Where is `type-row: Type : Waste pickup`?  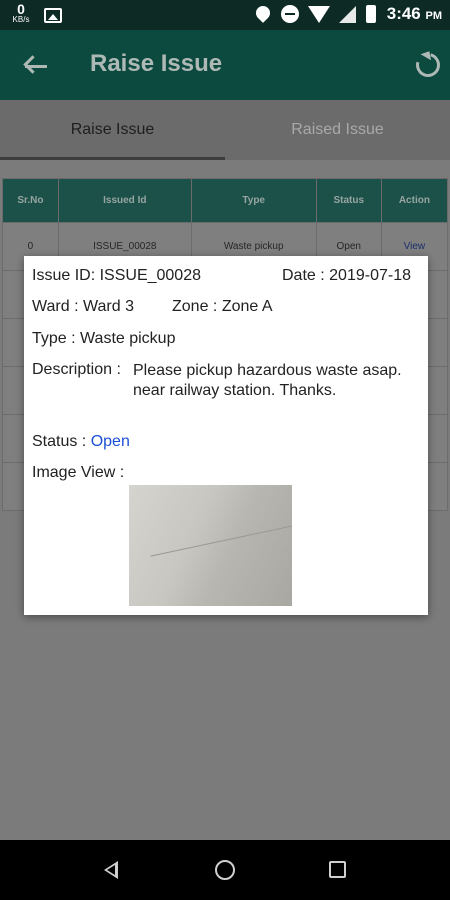
type-row: Type : Waste pickup is located at coordinates (103, 339).